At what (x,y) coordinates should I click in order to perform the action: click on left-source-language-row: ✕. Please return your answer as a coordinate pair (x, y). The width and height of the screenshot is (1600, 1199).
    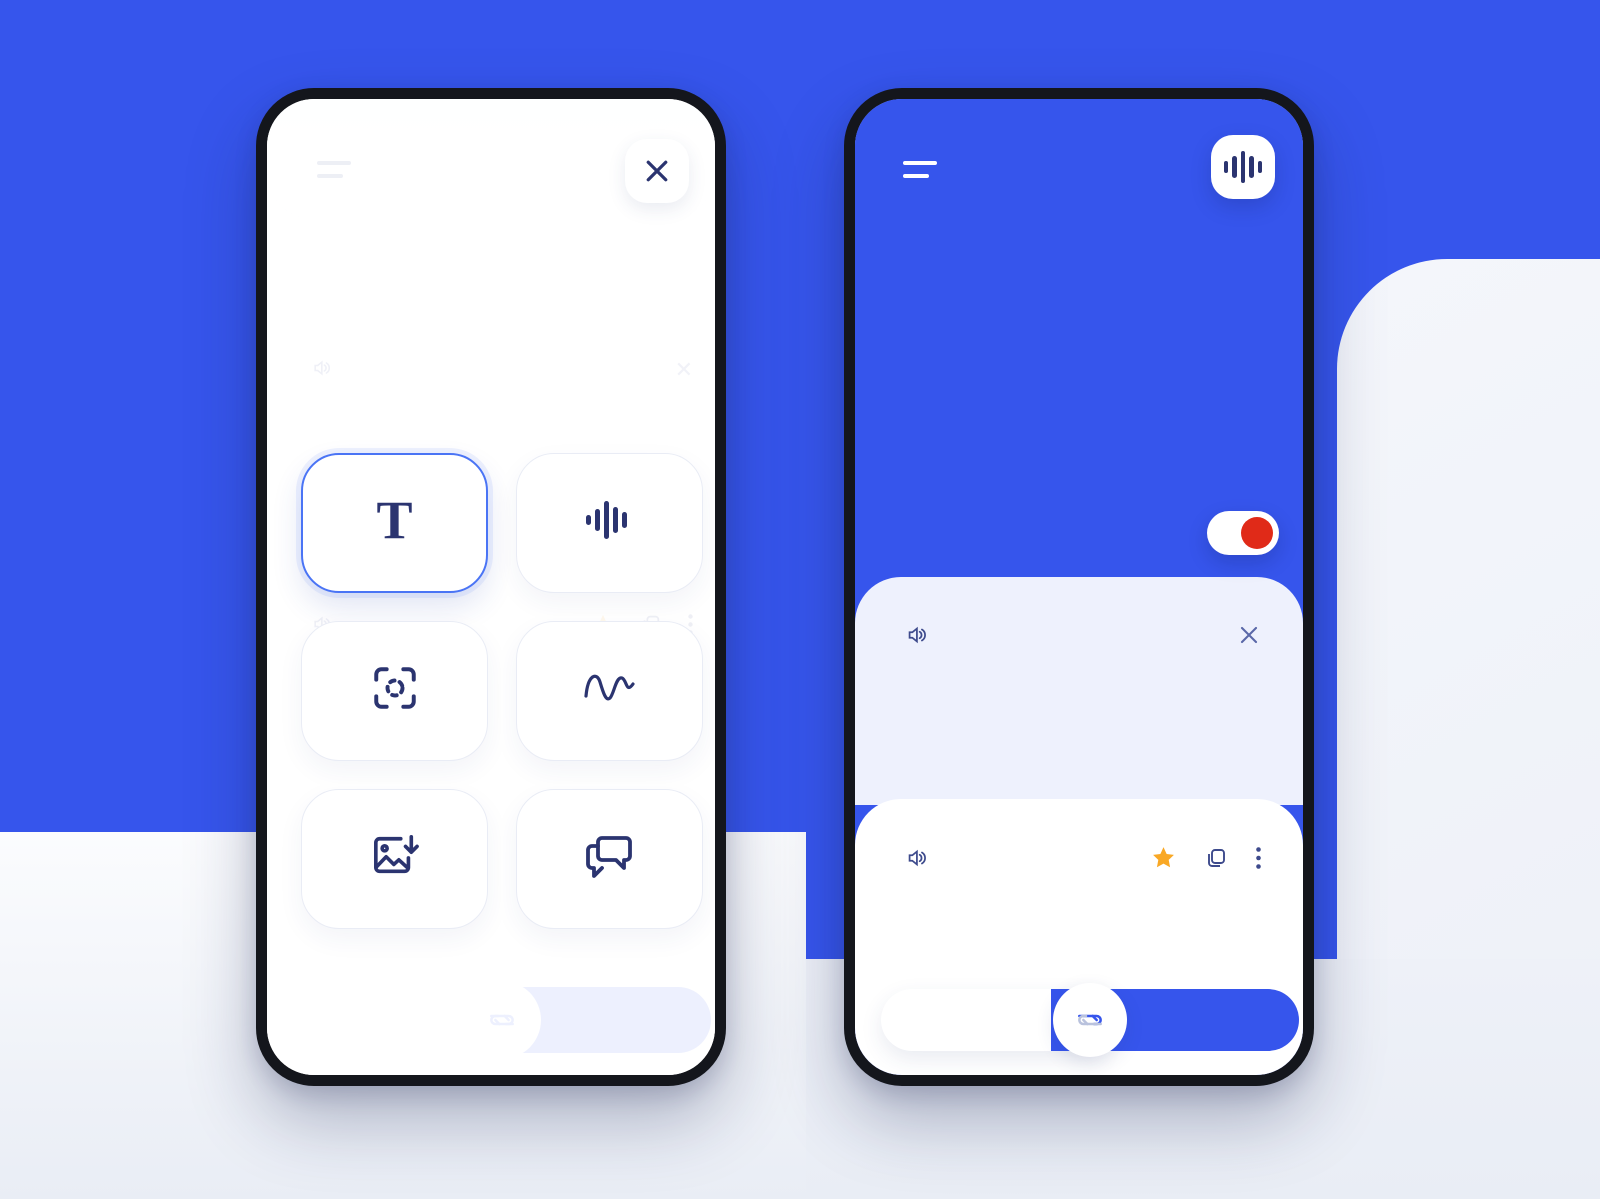
    Looking at the image, I should click on (502, 370).